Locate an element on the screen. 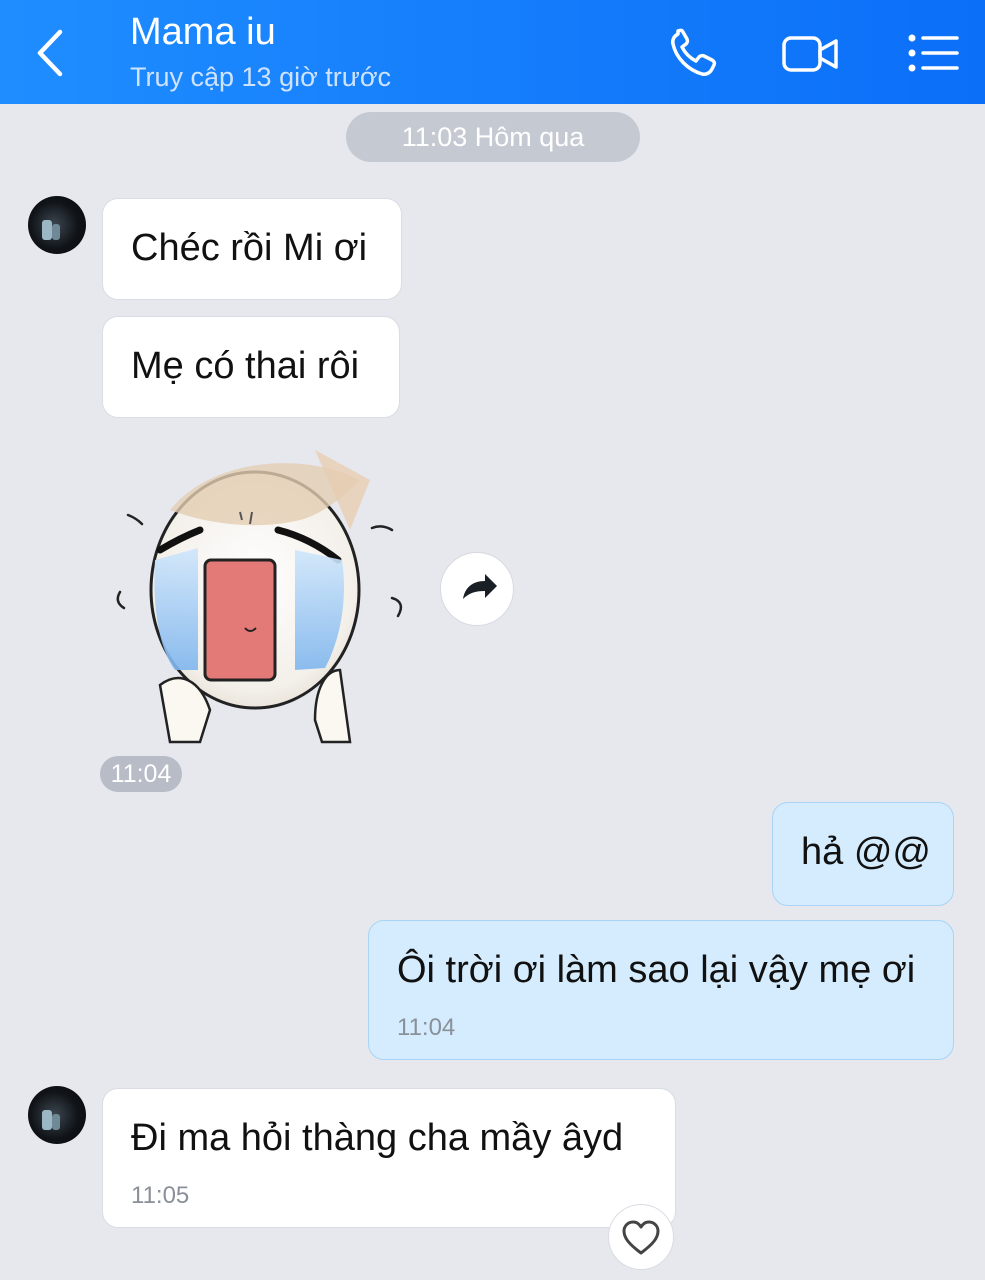 The height and width of the screenshot is (1280, 985). crying-face-sticker is located at coordinates (265, 585).